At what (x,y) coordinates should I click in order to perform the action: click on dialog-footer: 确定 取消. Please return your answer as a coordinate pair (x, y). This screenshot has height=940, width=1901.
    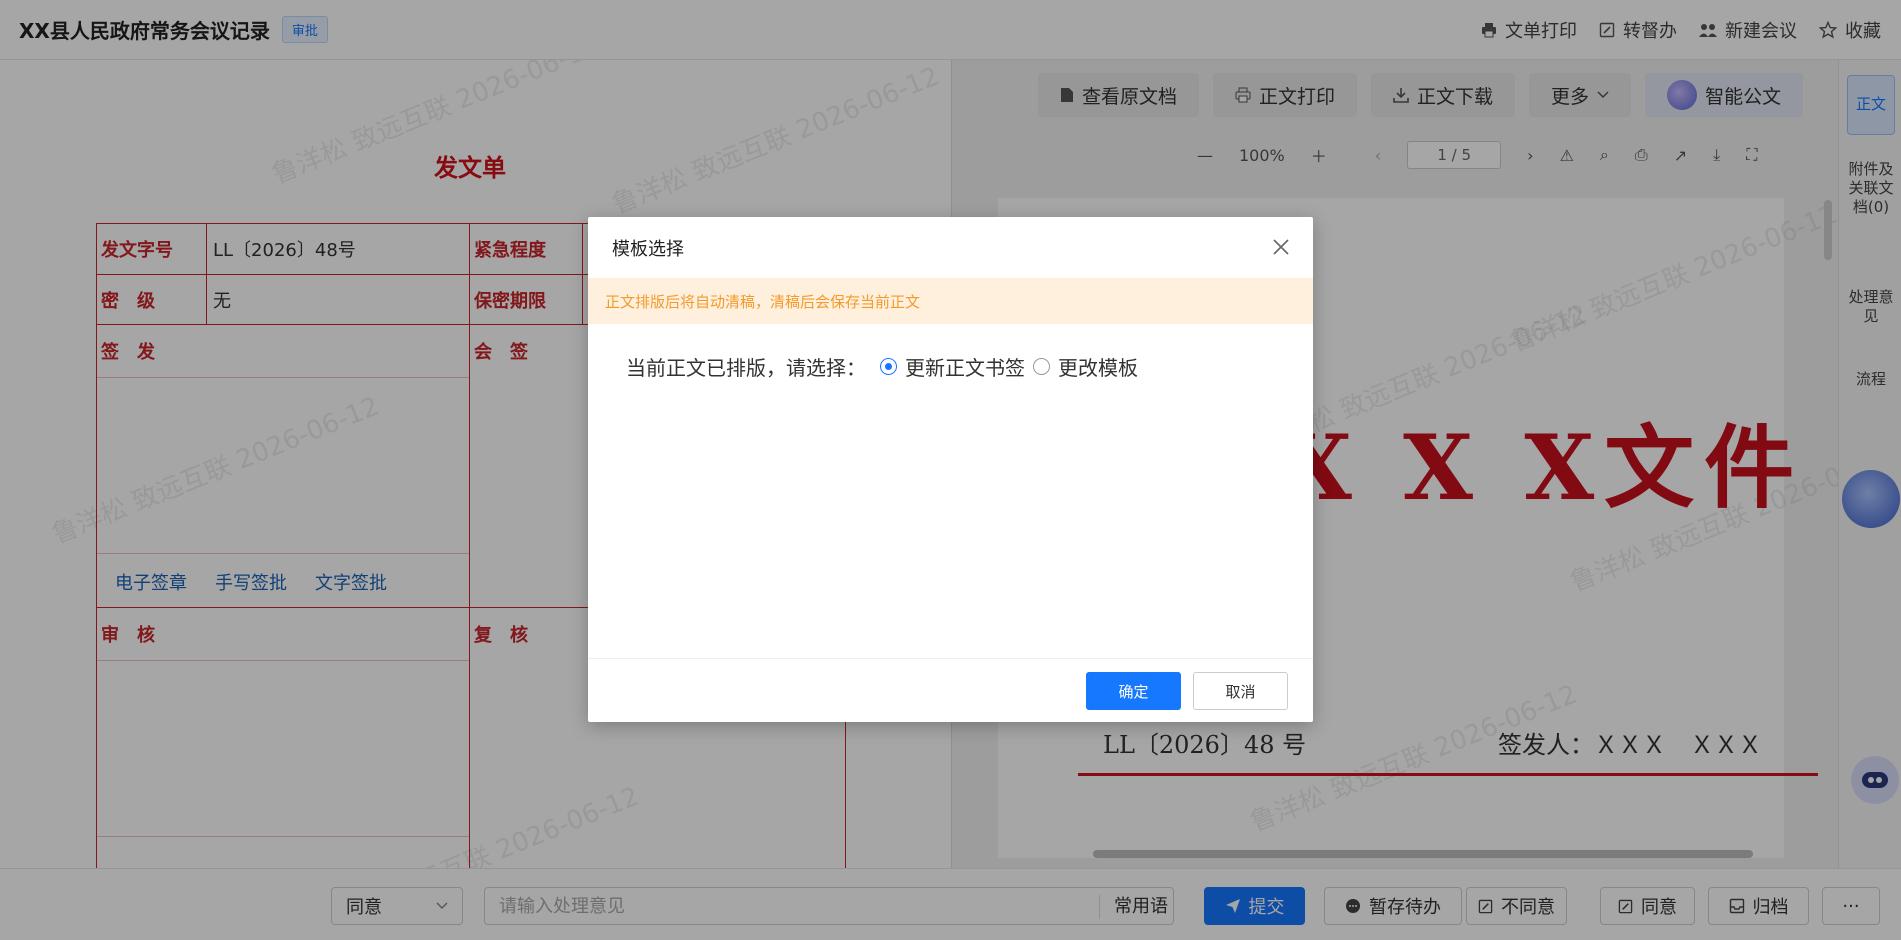
    Looking at the image, I should click on (950, 690).